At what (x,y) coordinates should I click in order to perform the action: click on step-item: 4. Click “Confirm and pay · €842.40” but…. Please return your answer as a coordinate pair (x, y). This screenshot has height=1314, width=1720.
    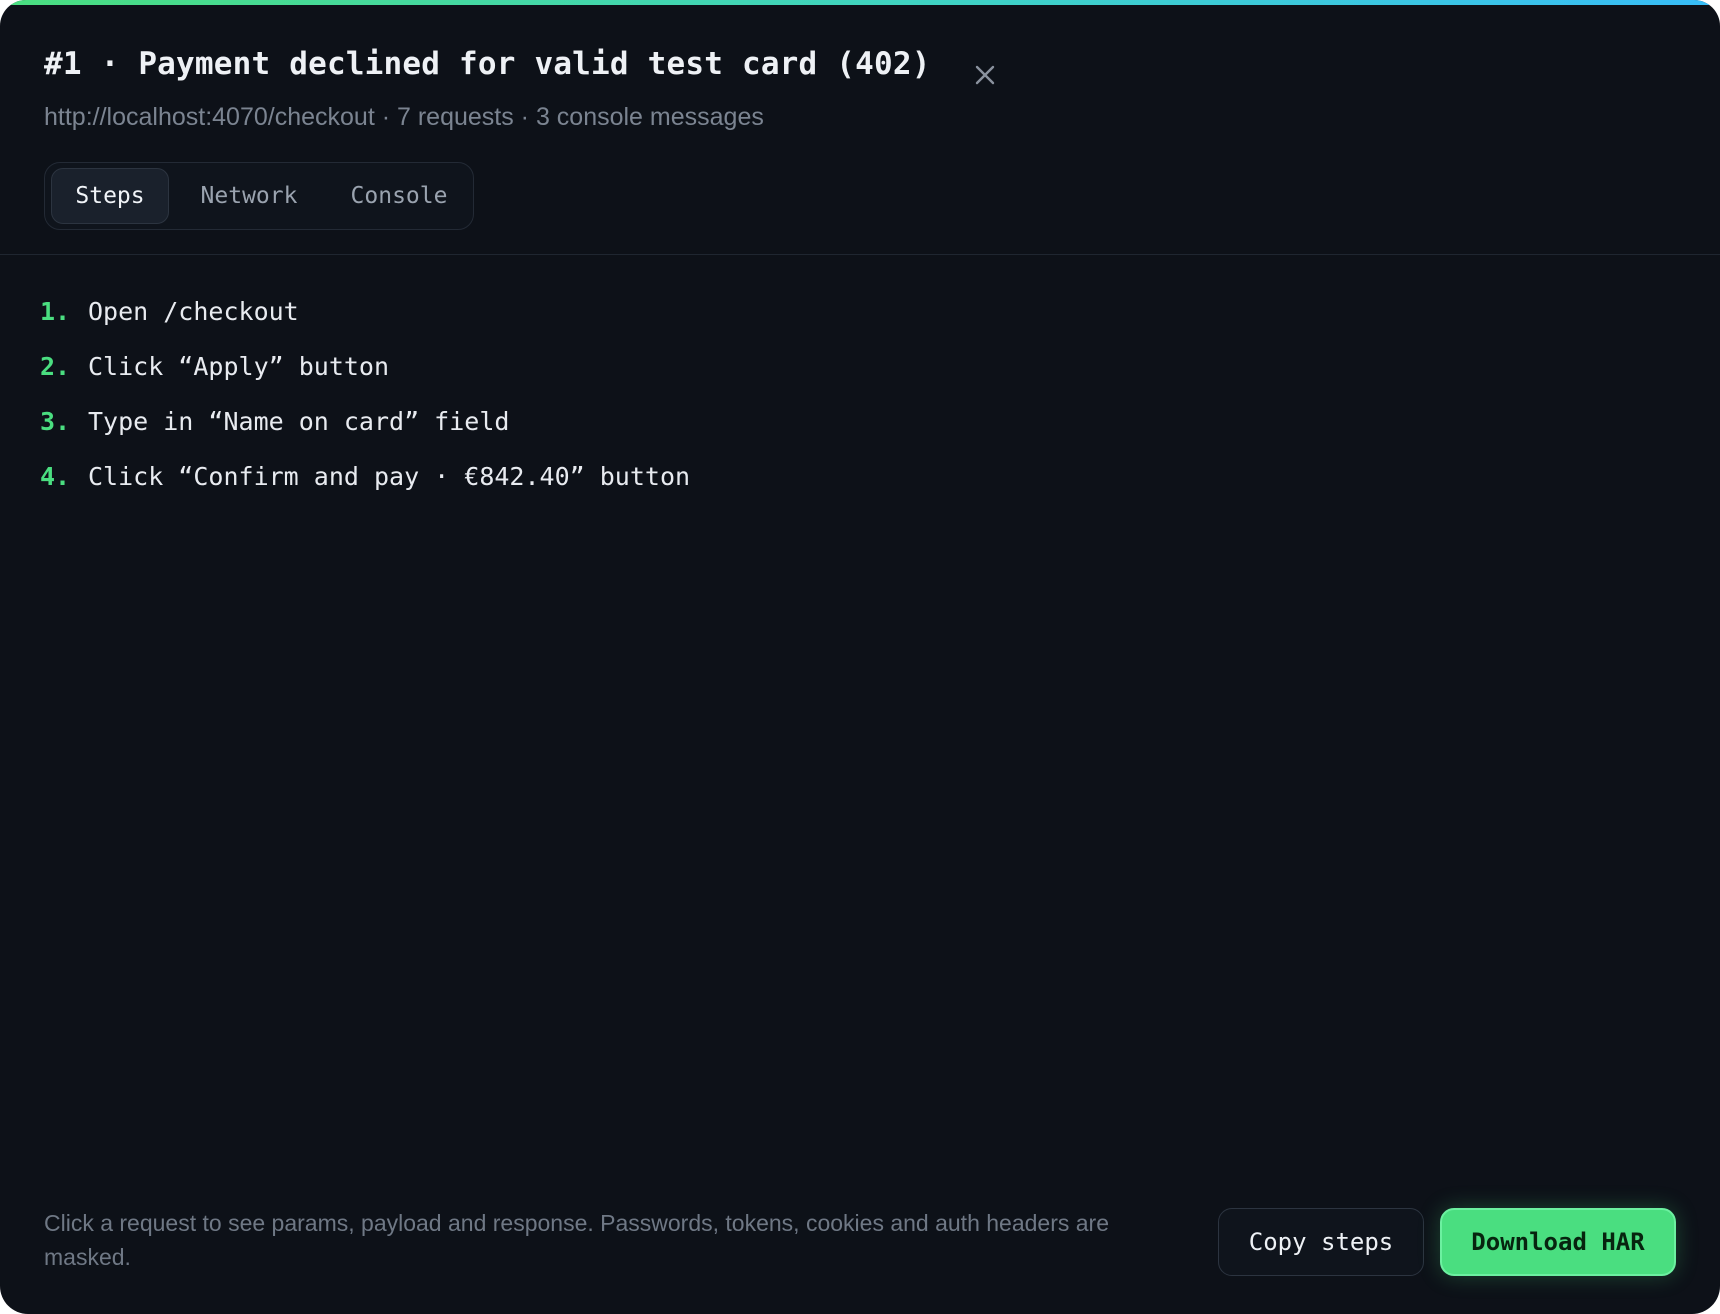
    Looking at the image, I should click on (365, 476).